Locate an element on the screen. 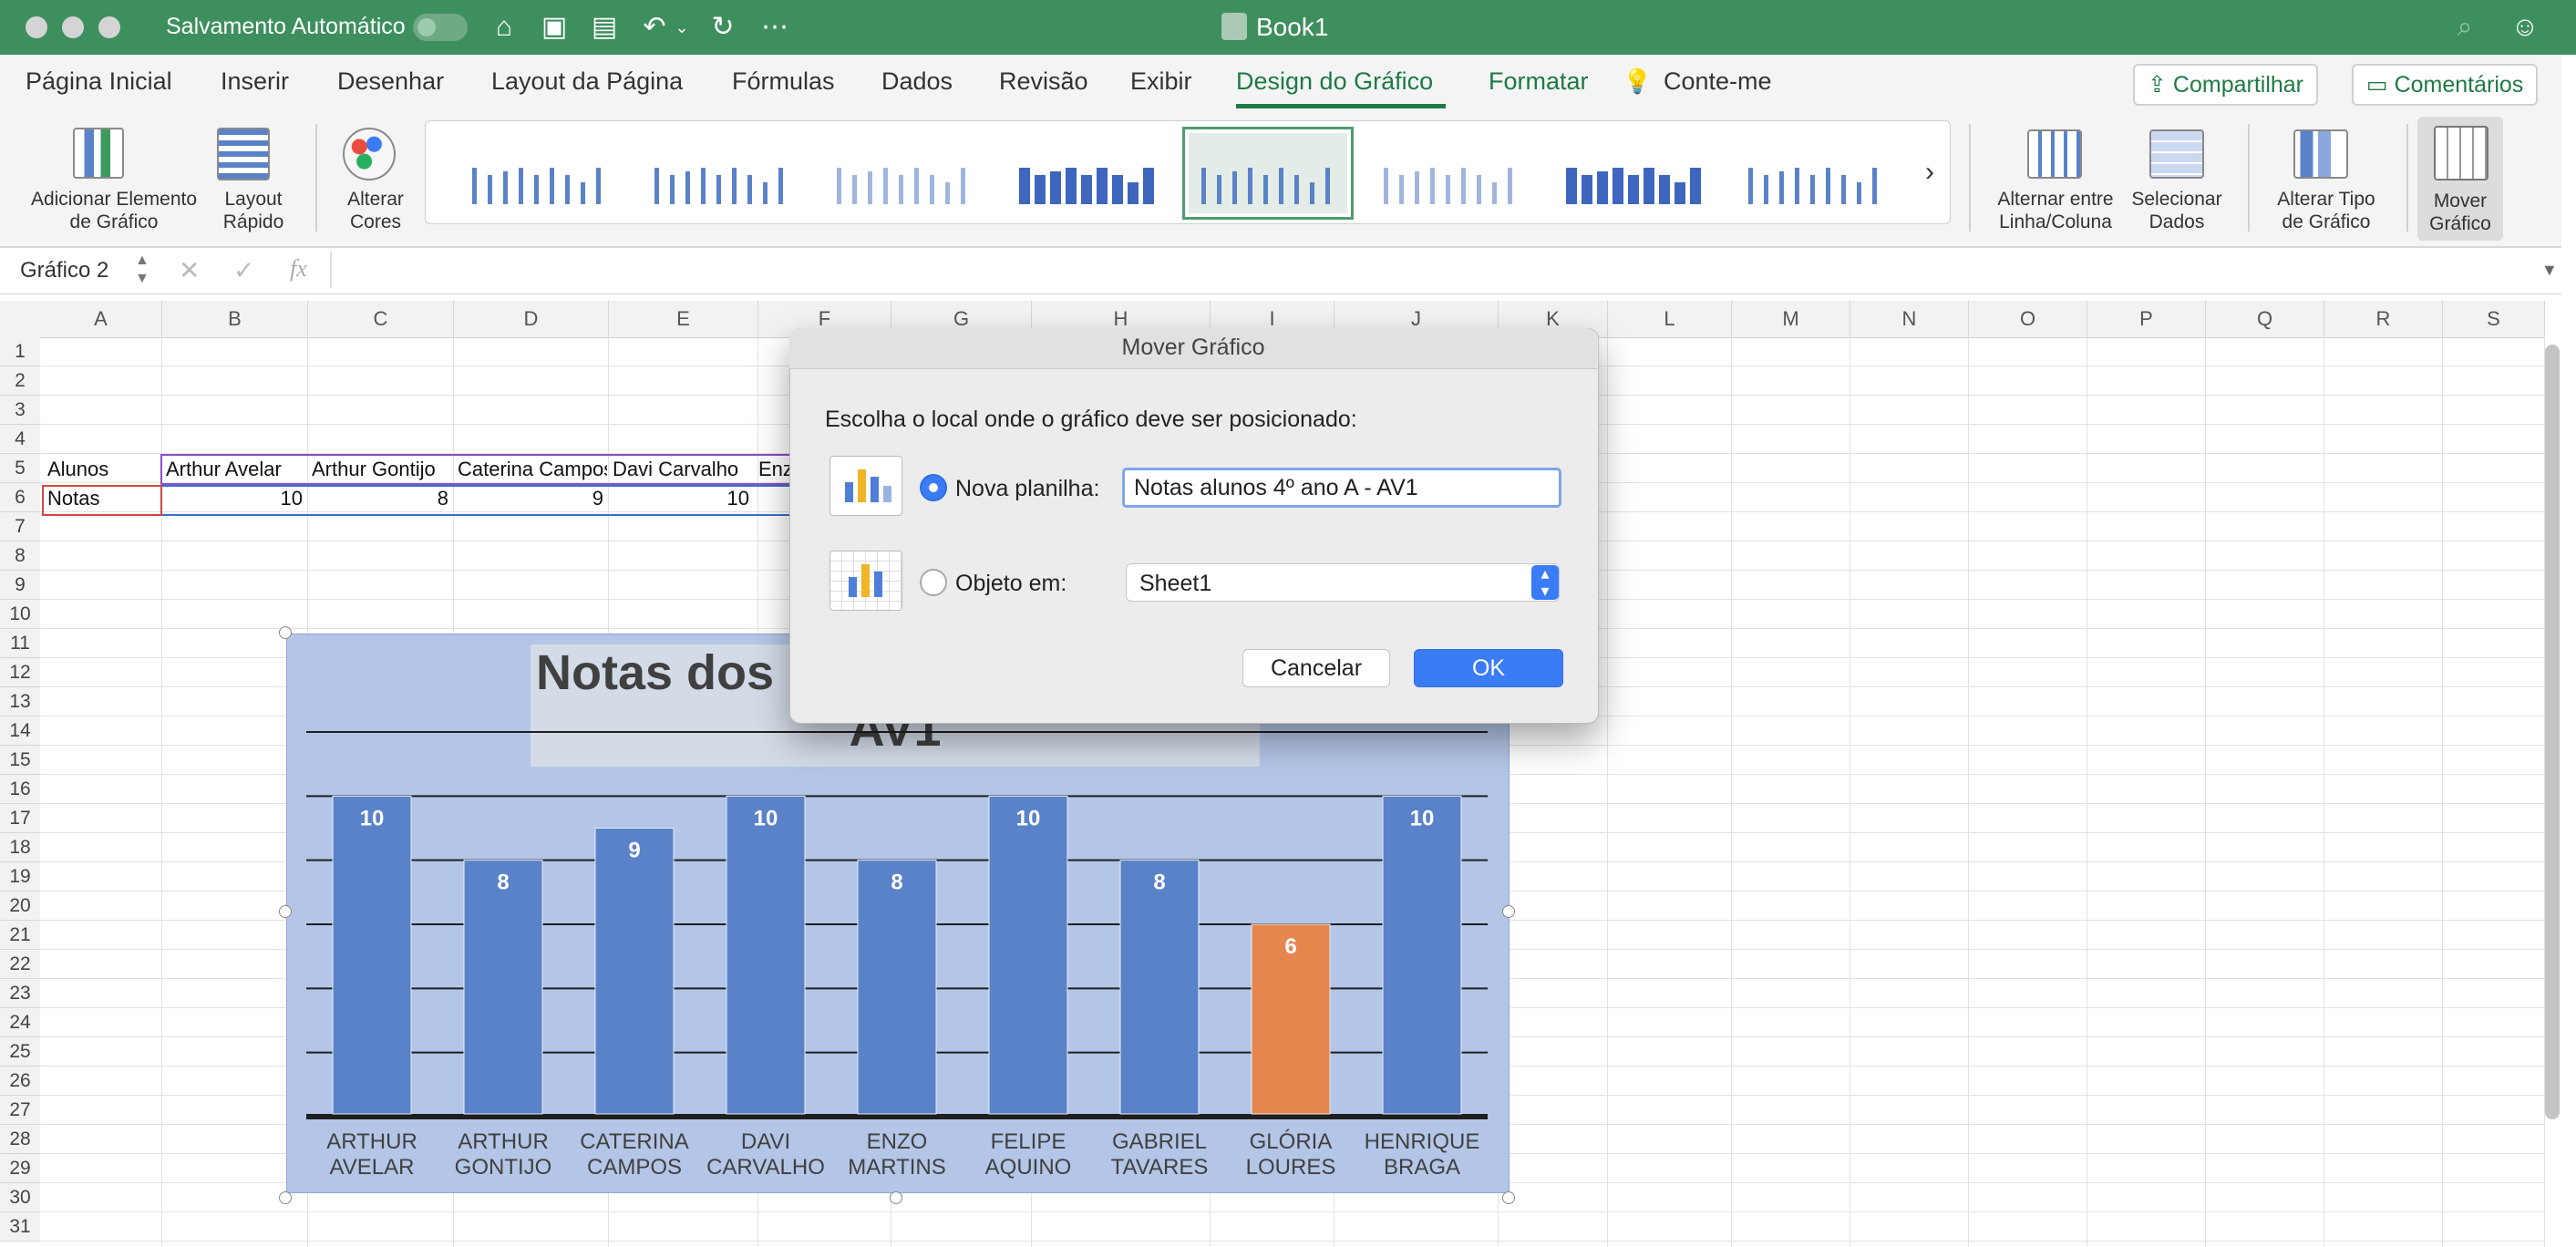 The image size is (2576, 1247). search-icon: ⌕ is located at coordinates (2464, 28).